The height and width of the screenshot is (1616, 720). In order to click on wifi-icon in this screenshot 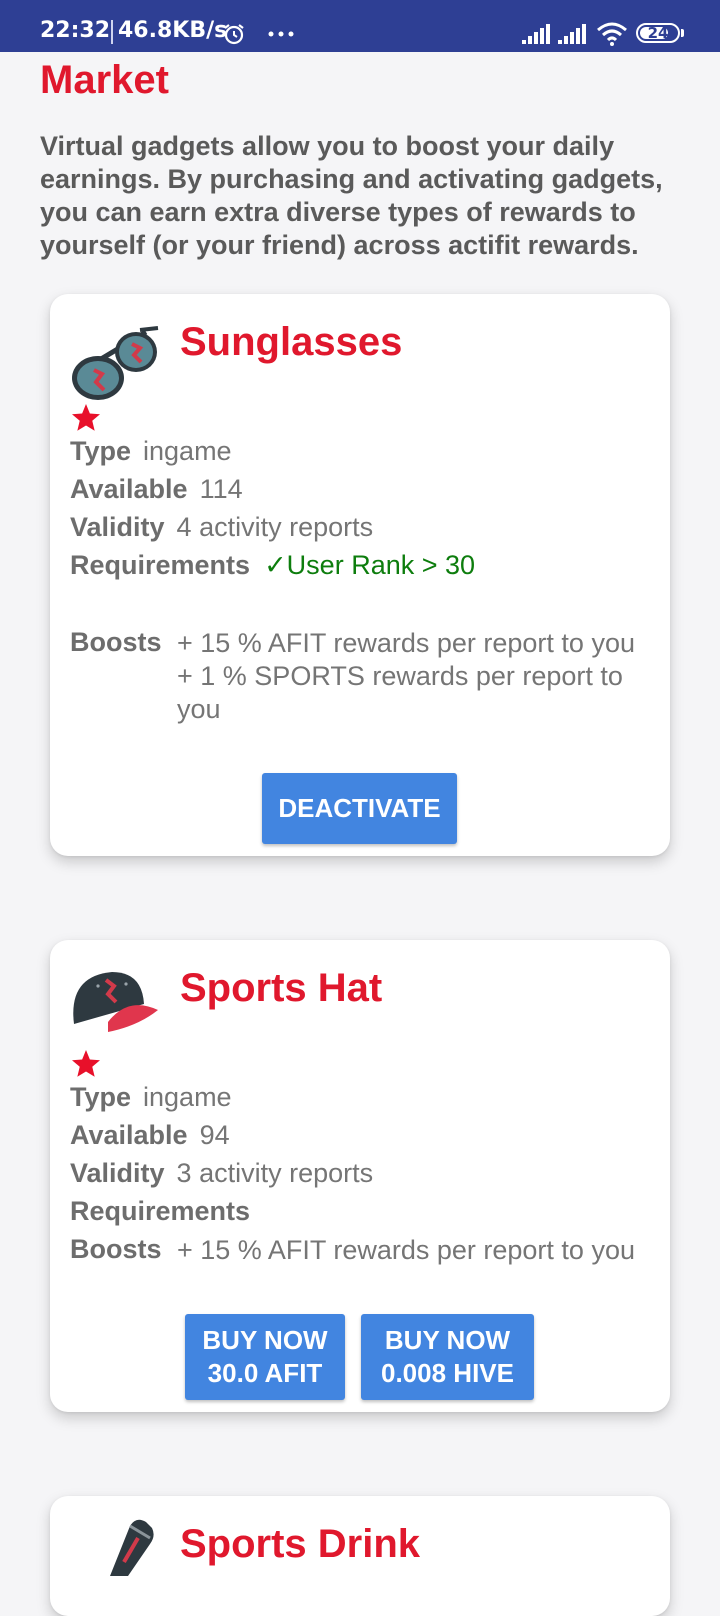, I will do `click(612, 34)`.